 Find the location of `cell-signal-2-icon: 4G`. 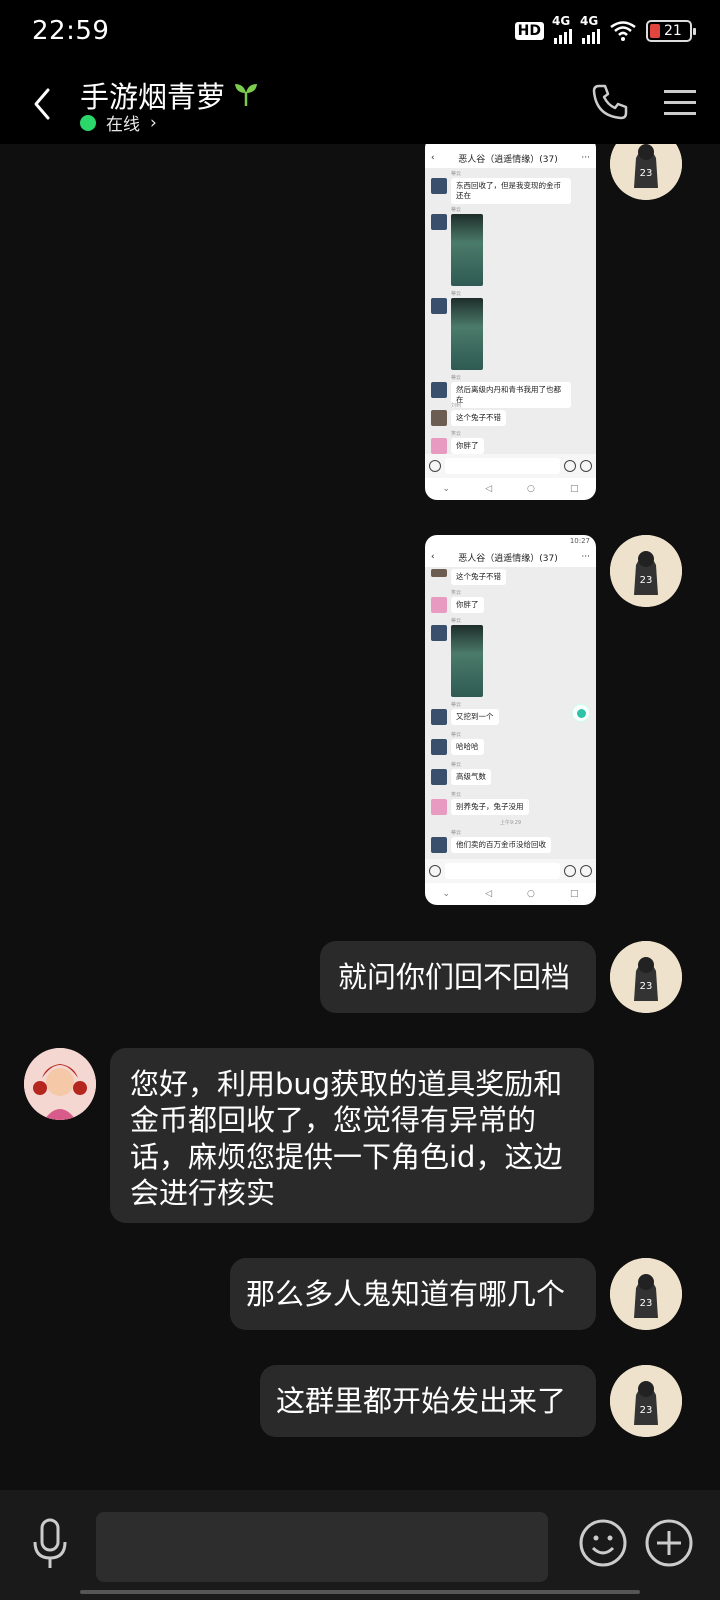

cell-signal-2-icon: 4G is located at coordinates (590, 29).